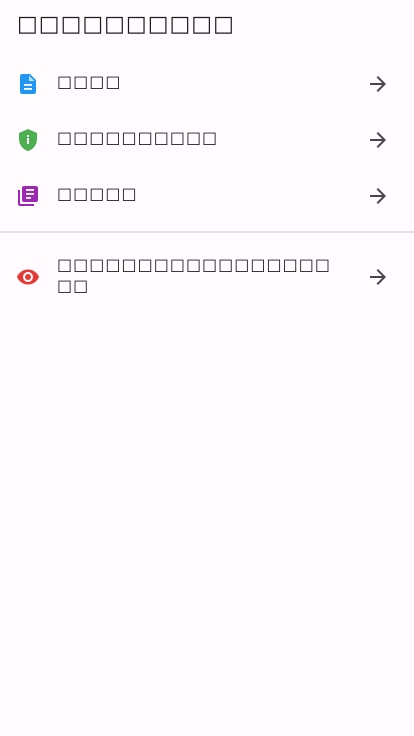  I want to click on list-item-label: □□□□, so click(89, 81).